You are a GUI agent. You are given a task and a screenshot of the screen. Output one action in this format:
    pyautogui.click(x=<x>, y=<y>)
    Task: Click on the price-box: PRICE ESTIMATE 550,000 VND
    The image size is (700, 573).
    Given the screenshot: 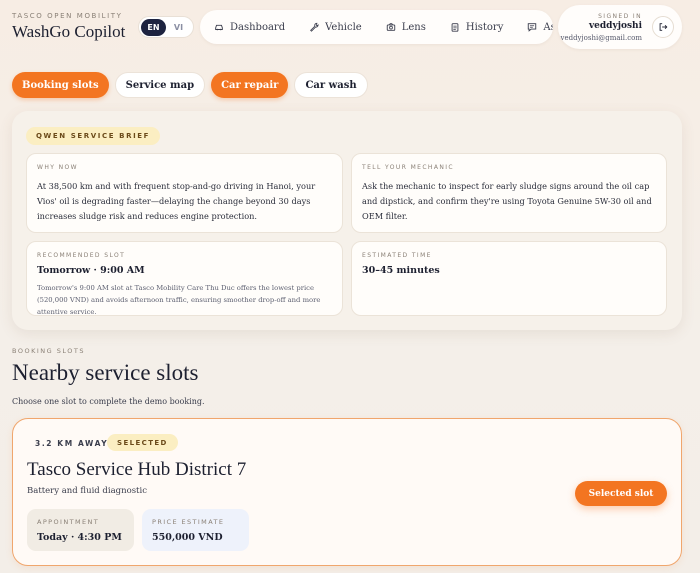 What is the action you would take?
    pyautogui.click(x=195, y=530)
    